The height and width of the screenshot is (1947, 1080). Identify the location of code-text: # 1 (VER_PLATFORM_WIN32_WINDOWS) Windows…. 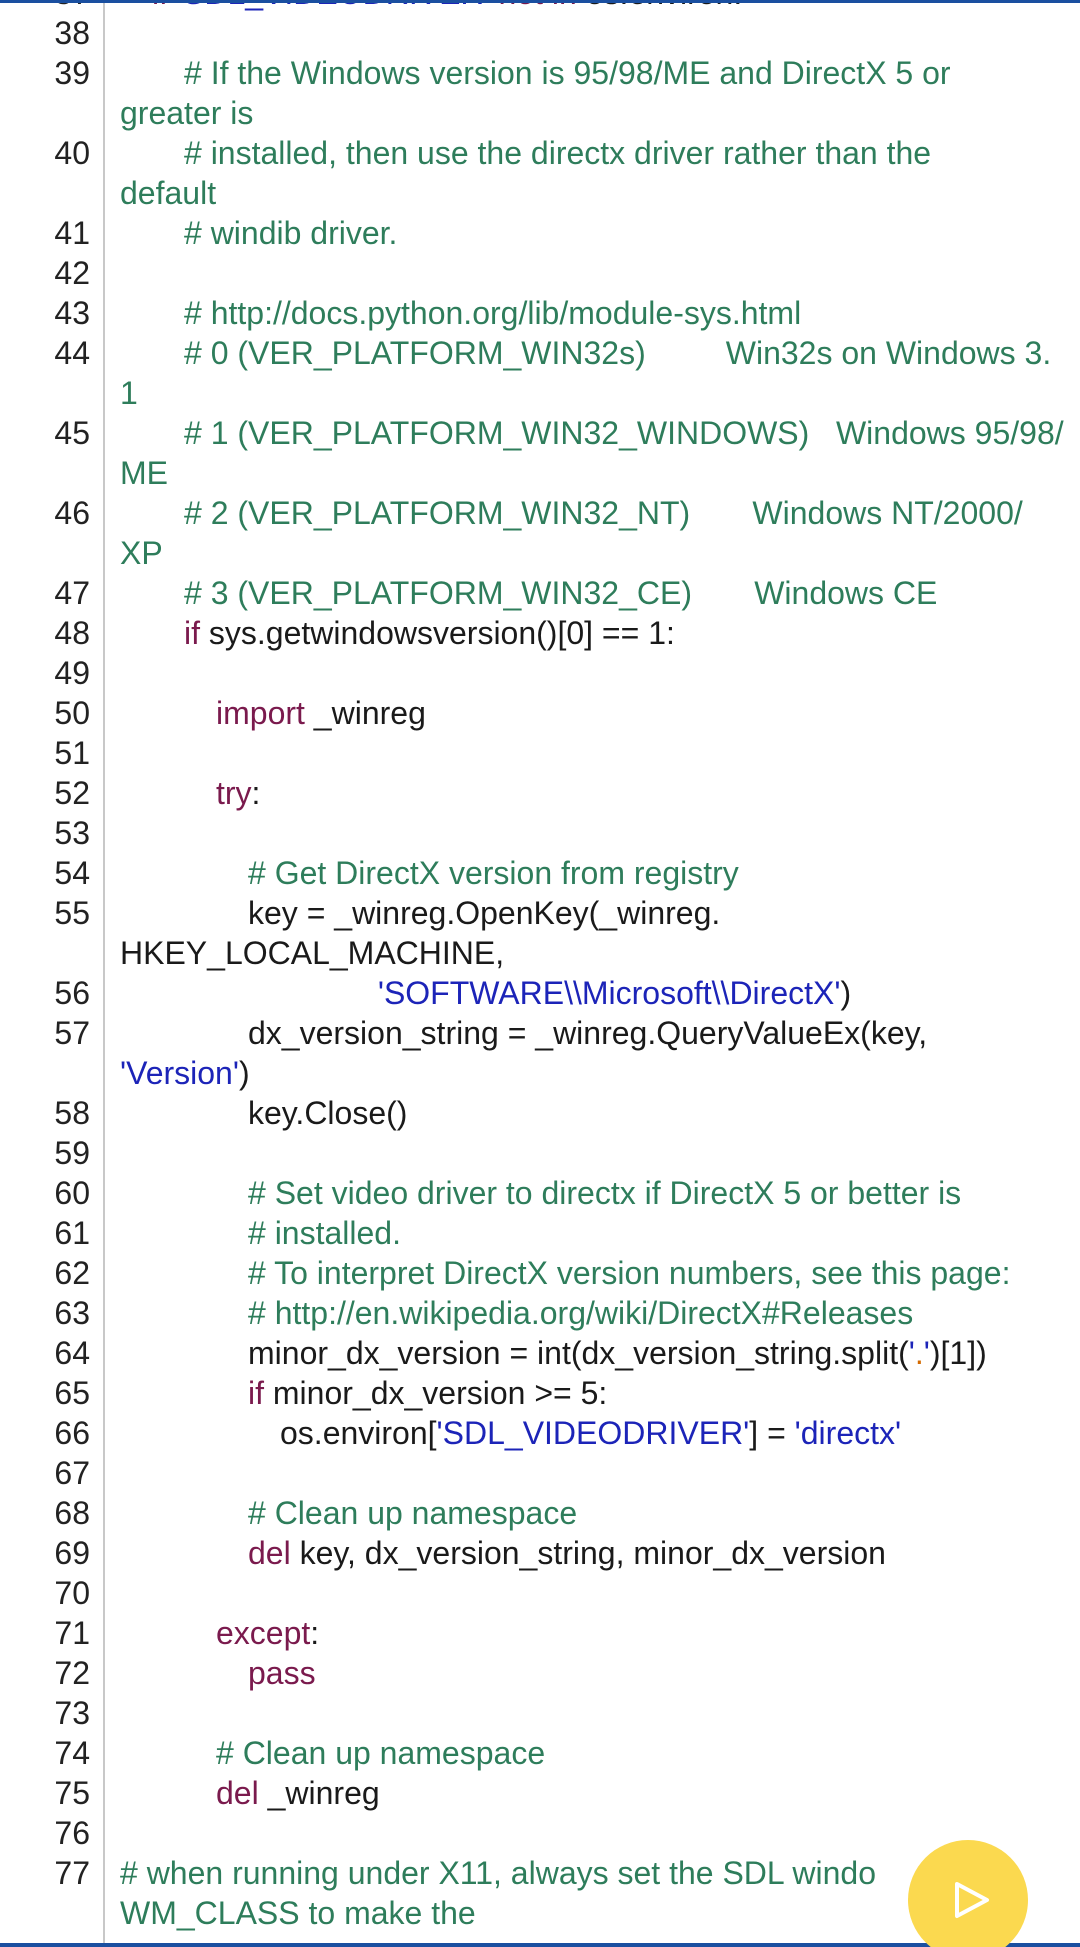
(600, 433).